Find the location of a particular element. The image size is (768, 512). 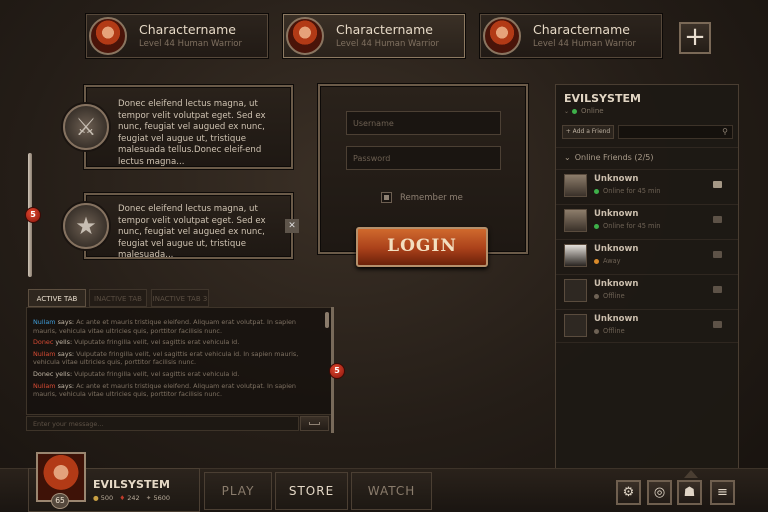

close-icon: ✕ is located at coordinates (292, 226).